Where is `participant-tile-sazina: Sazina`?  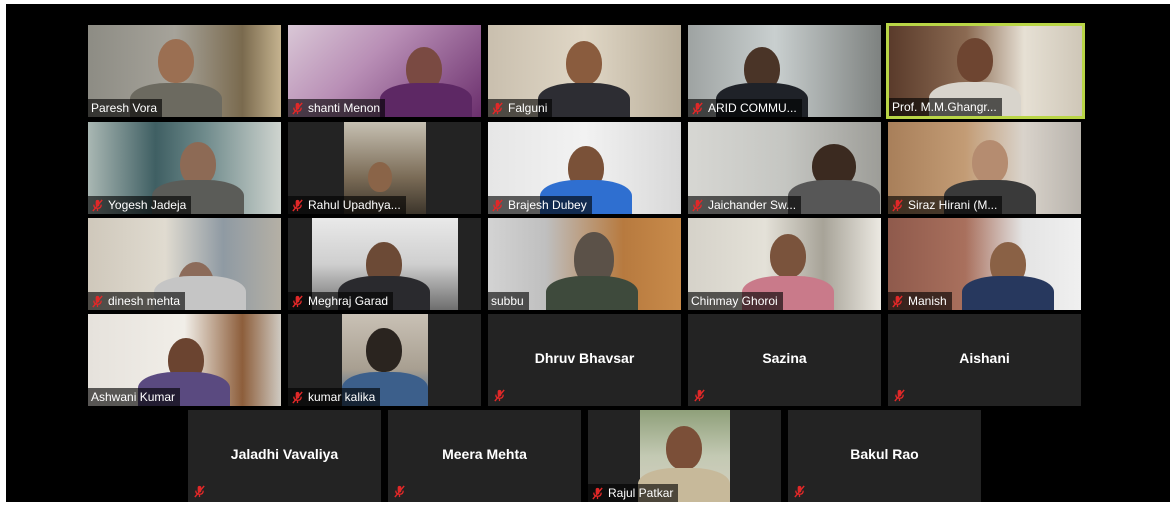 participant-tile-sazina: Sazina is located at coordinates (784, 360).